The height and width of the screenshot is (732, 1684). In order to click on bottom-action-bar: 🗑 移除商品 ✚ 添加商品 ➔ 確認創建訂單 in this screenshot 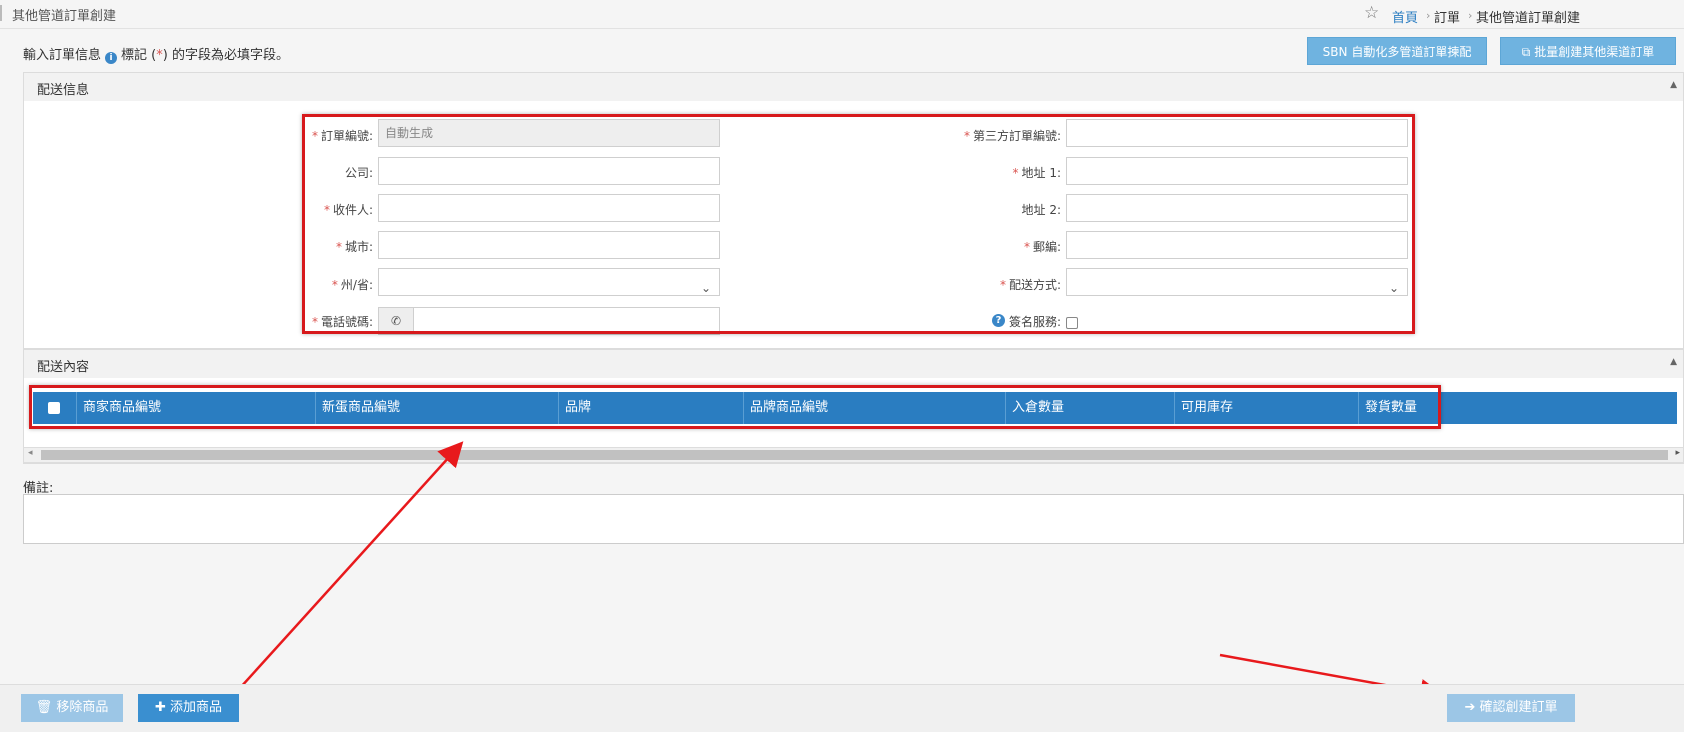, I will do `click(842, 708)`.